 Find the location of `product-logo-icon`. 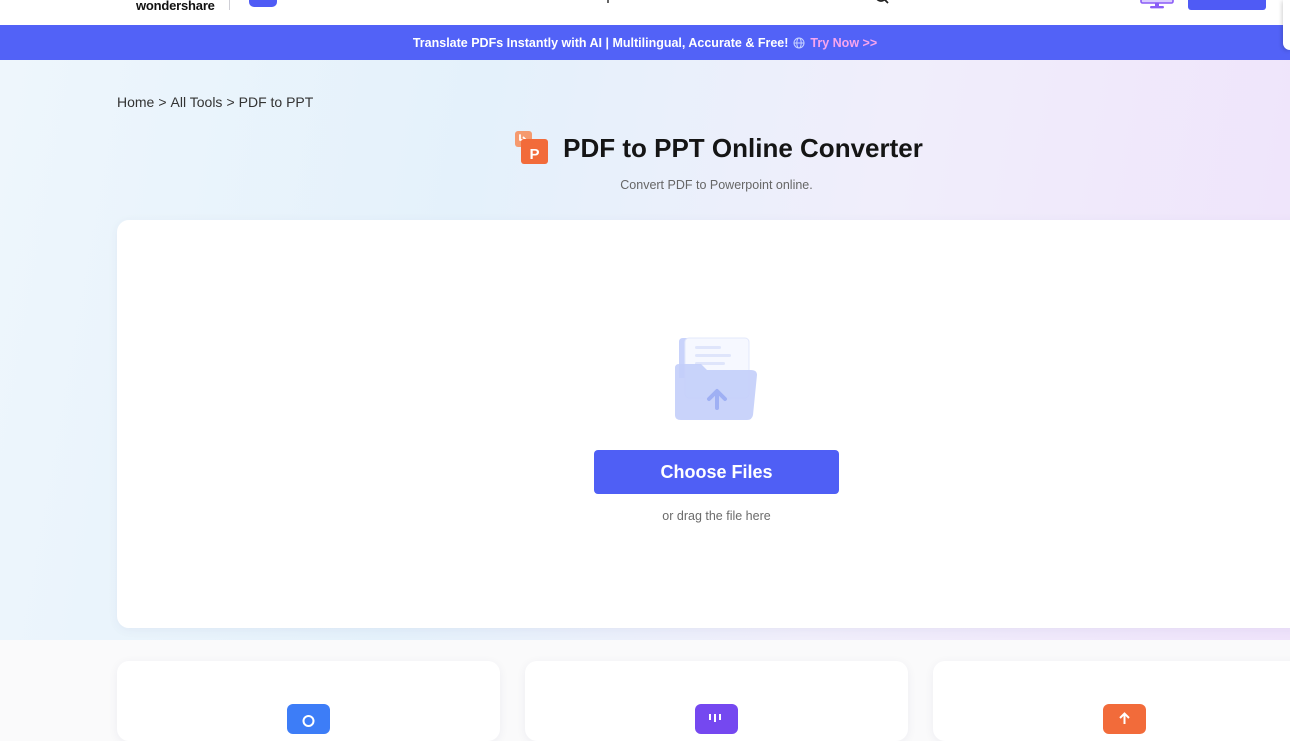

product-logo-icon is located at coordinates (263, 3).